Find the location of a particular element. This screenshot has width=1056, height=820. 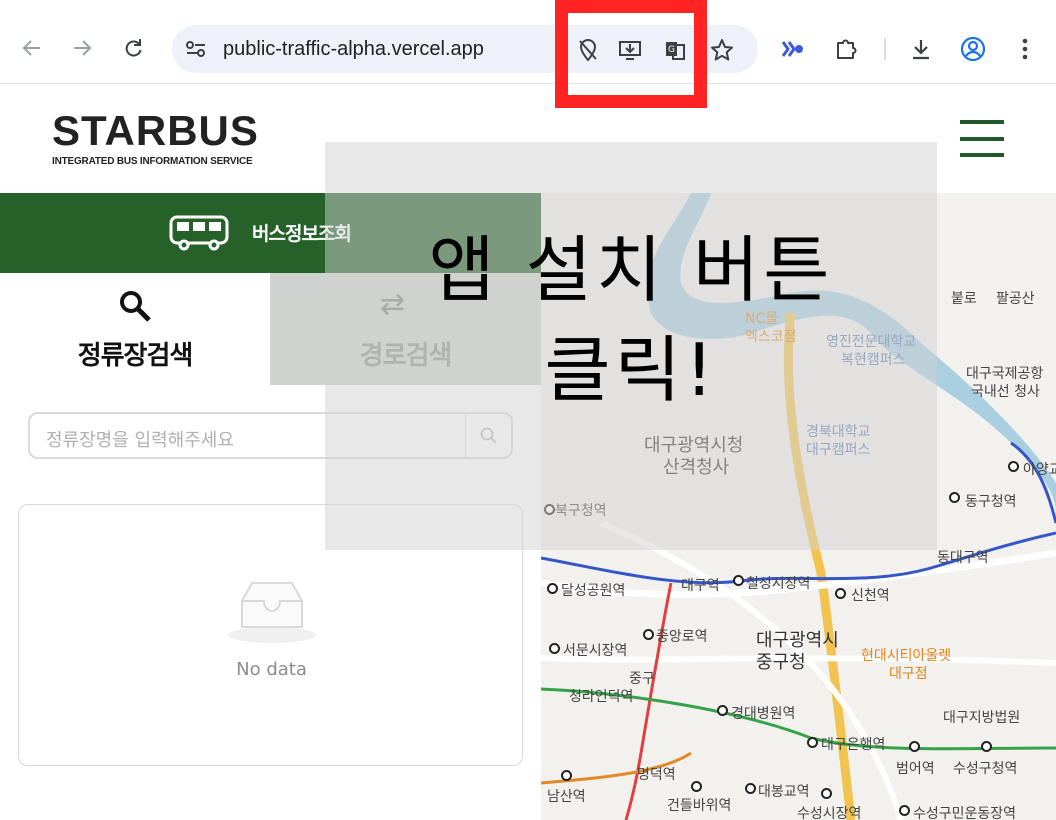

tab-stop-search: 정류장검색 is located at coordinates (135, 329).